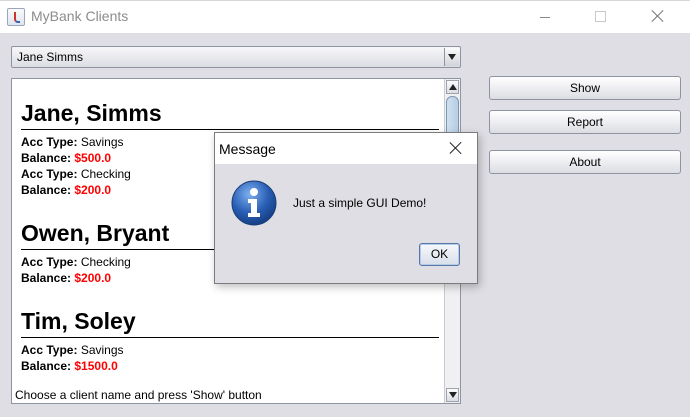  Describe the element at coordinates (93, 158) in the screenshot. I see `balance-value: $500.0` at that location.